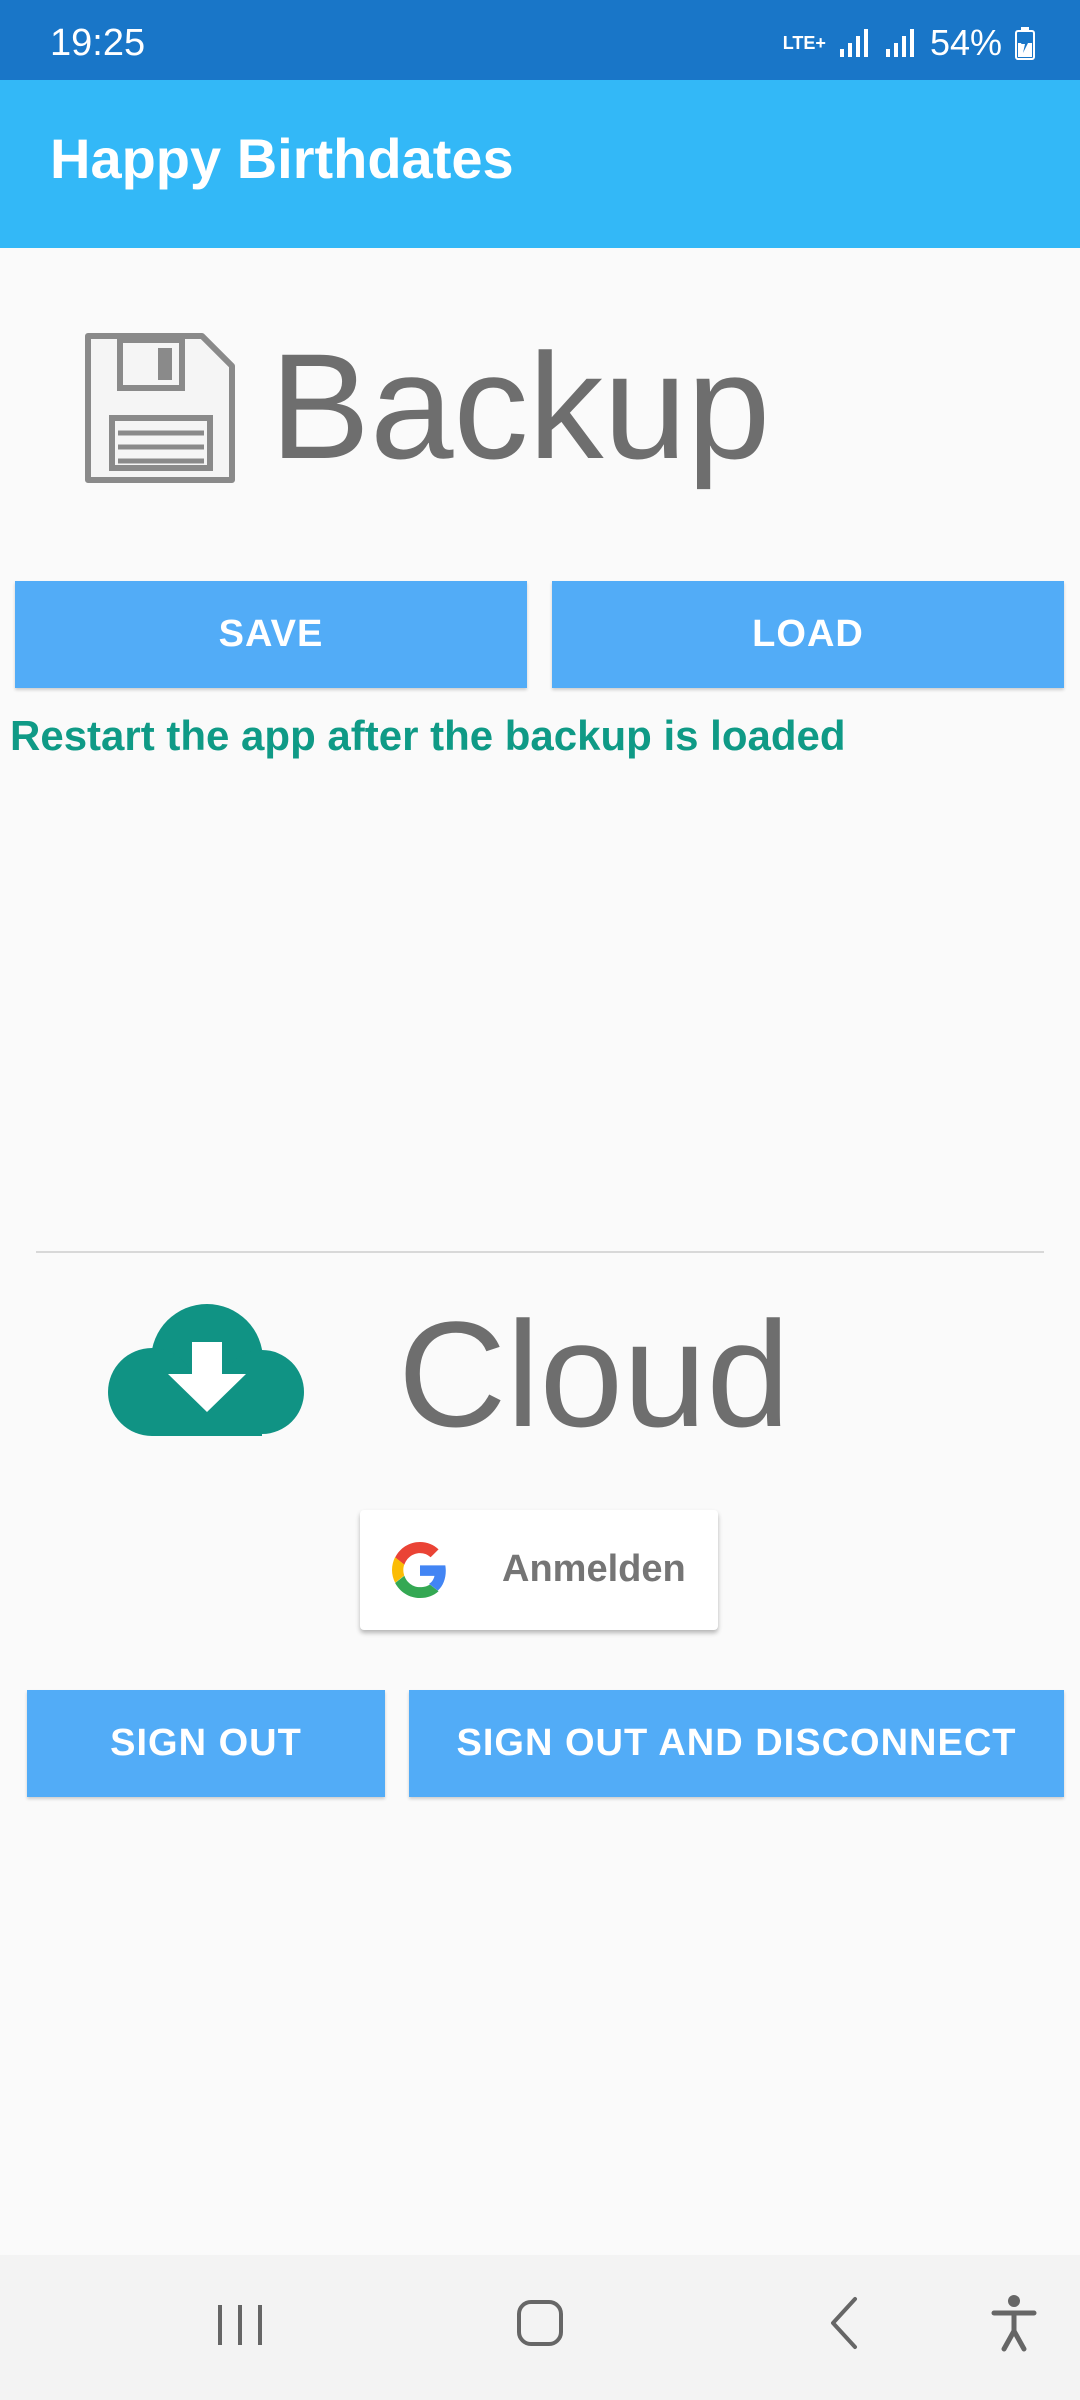  Describe the element at coordinates (540, 1252) in the screenshot. I see `section-divider` at that location.